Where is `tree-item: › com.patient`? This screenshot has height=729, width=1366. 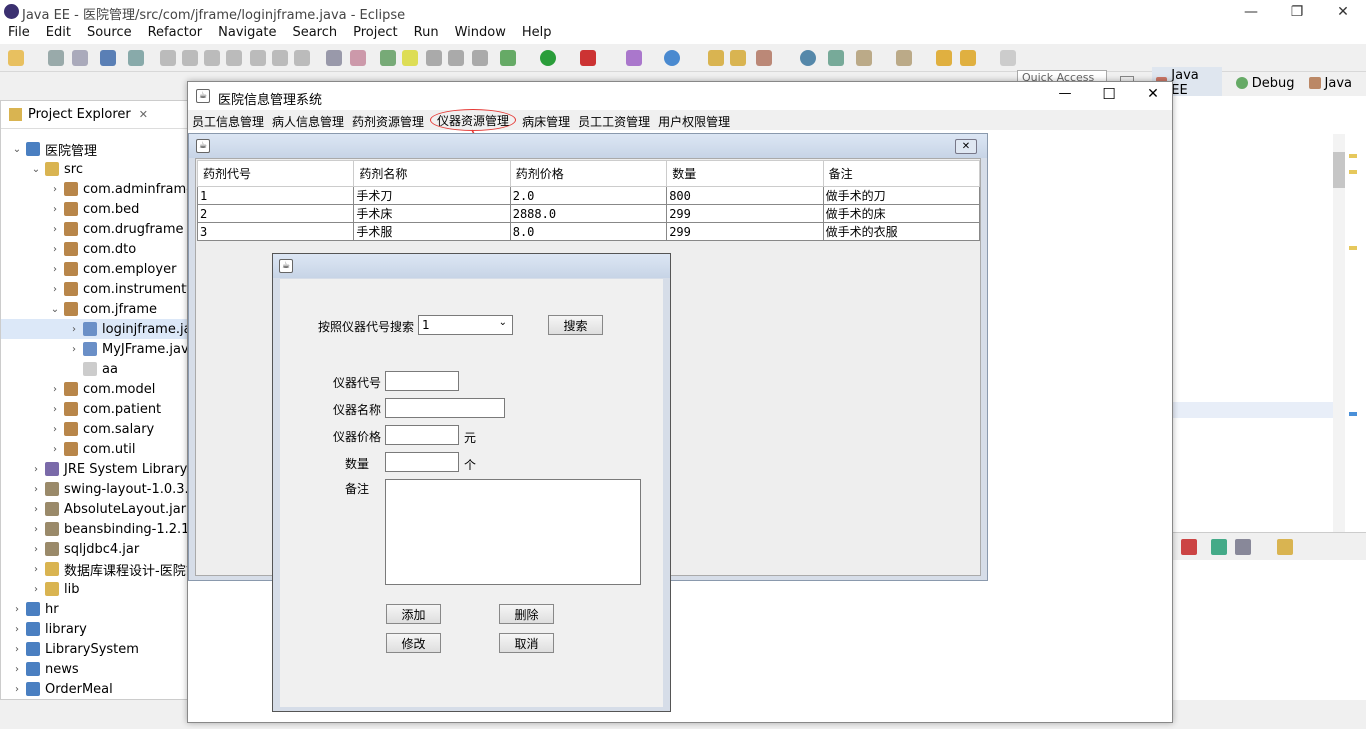
tree-item: › com.patient is located at coordinates (81, 409).